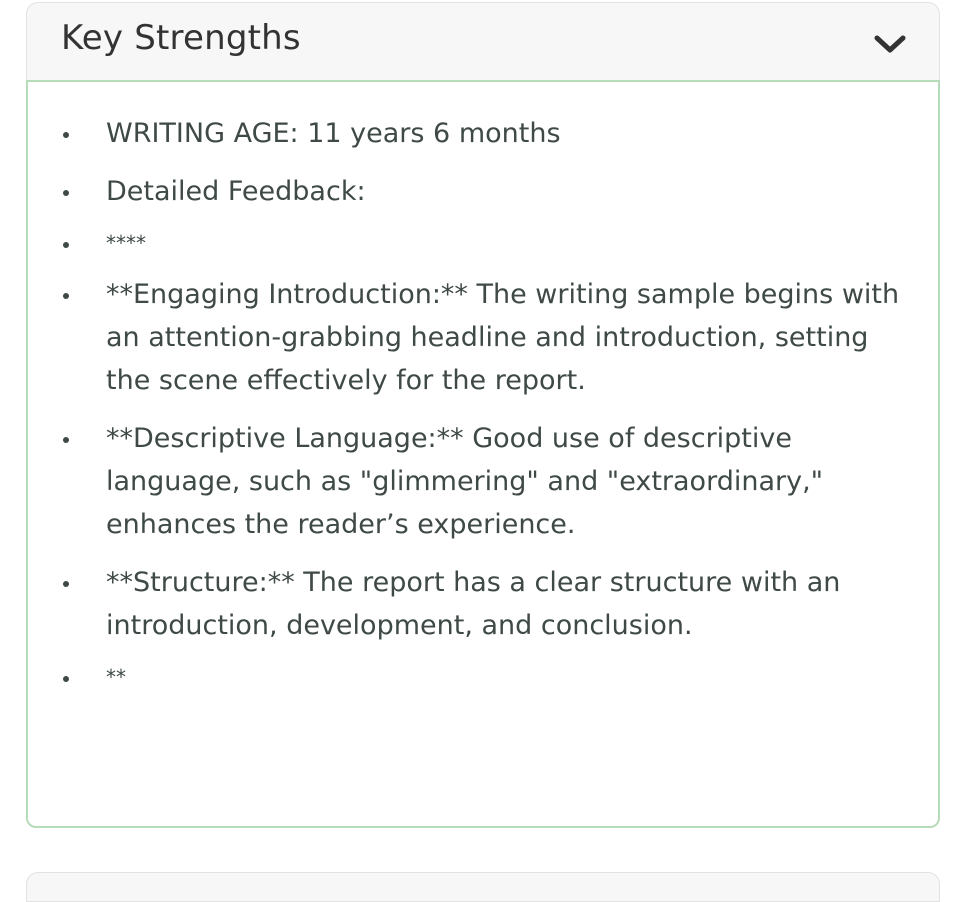 This screenshot has width=980, height=902. I want to click on list-item: WRITING AGE: 11 years 6 months, so click(483, 133).